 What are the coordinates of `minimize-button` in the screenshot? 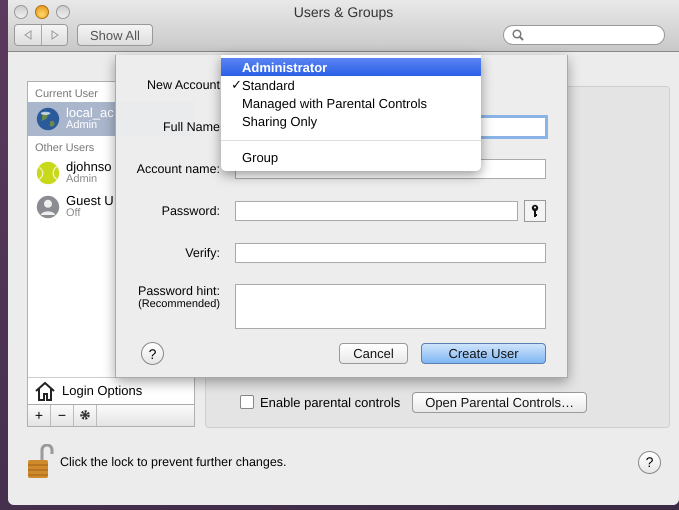 It's located at (42, 12).